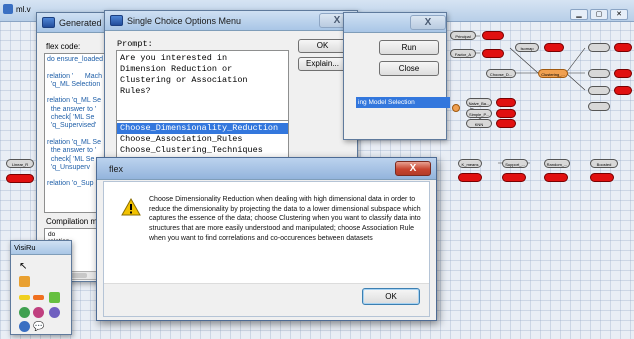 The width and height of the screenshot is (634, 339). I want to click on option-item: Choose_Clustering_Techniques, so click(202, 150).